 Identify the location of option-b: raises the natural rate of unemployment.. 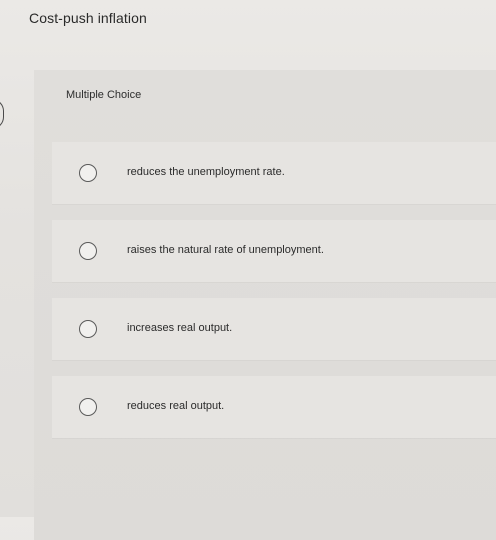
(274, 251).